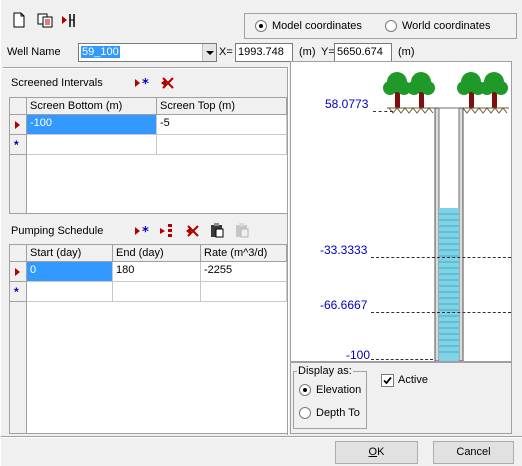 Image resolution: width=522 pixels, height=466 pixels. What do you see at coordinates (446, 216) in the screenshot?
I see `well-diagram-graphic` at bounding box center [446, 216].